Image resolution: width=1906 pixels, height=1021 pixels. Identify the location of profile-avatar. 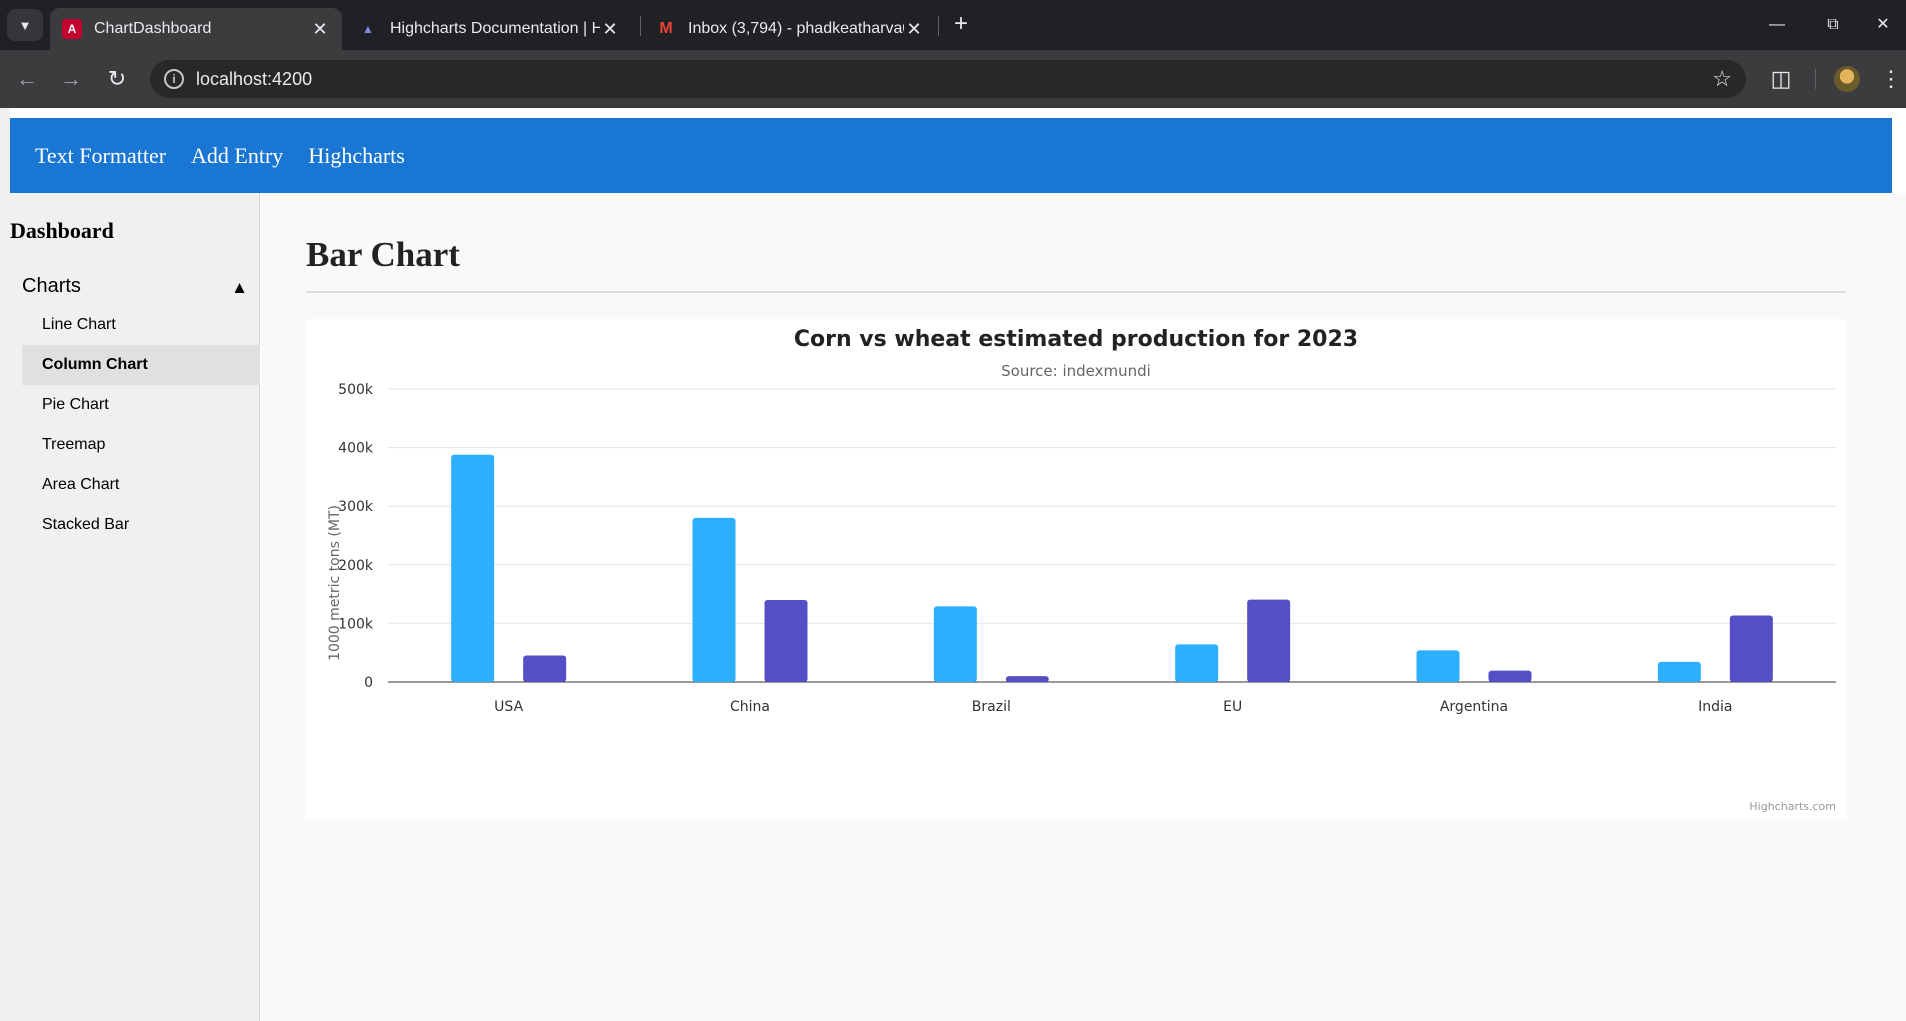
(1847, 79).